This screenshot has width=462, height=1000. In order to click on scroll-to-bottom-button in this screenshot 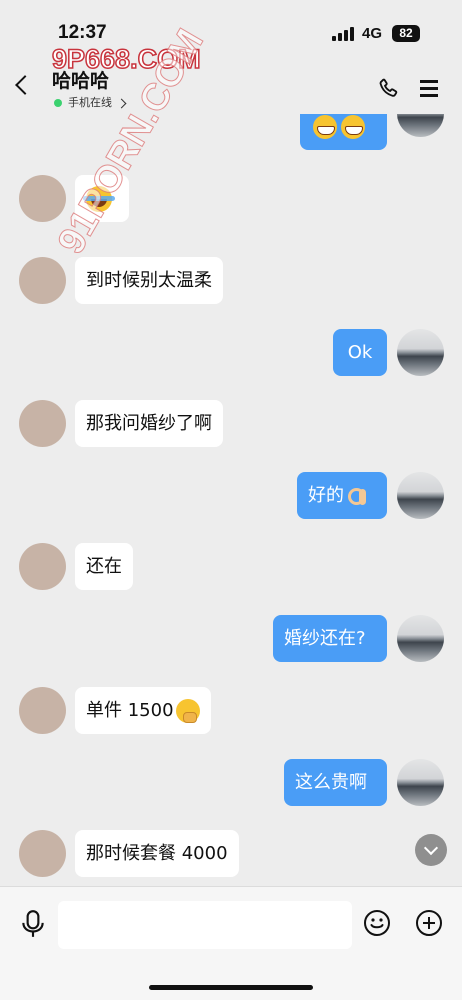, I will do `click(431, 850)`.